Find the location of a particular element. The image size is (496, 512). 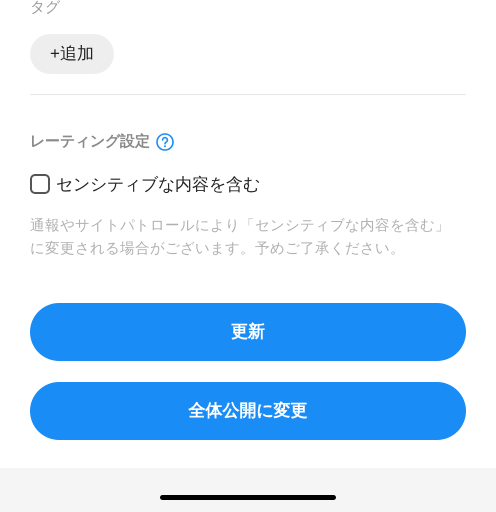

add-tag-button: +追加 is located at coordinates (72, 54).